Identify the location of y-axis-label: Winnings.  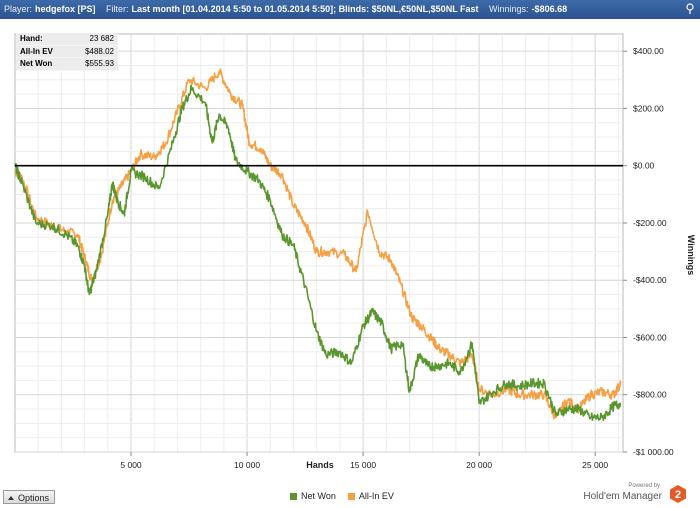
(691, 255).